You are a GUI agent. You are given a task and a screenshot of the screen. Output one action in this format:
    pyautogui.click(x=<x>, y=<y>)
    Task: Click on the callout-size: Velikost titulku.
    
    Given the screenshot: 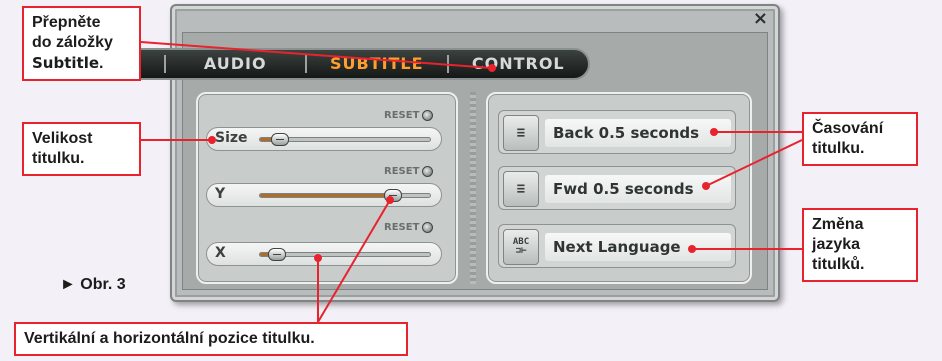 What is the action you would take?
    pyautogui.click(x=81, y=149)
    